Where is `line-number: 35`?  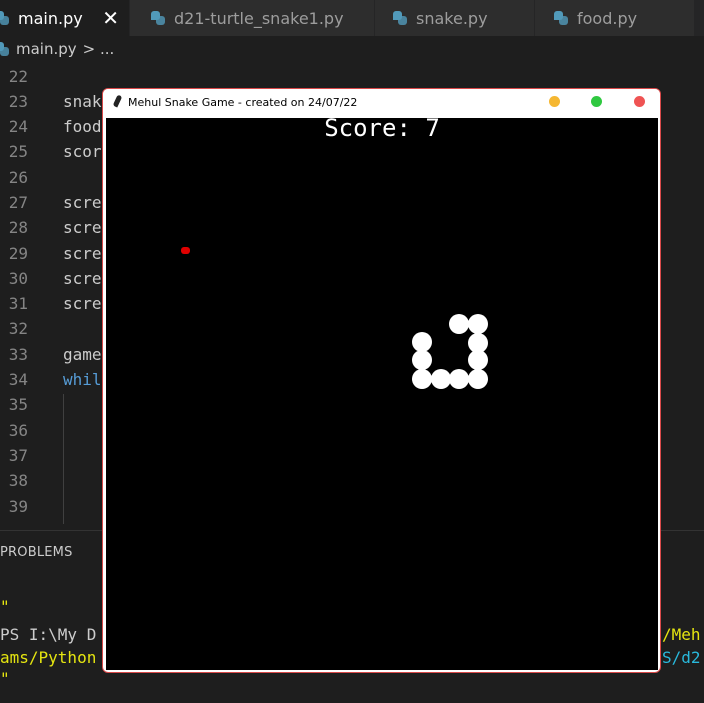 line-number: 35 is located at coordinates (18, 404).